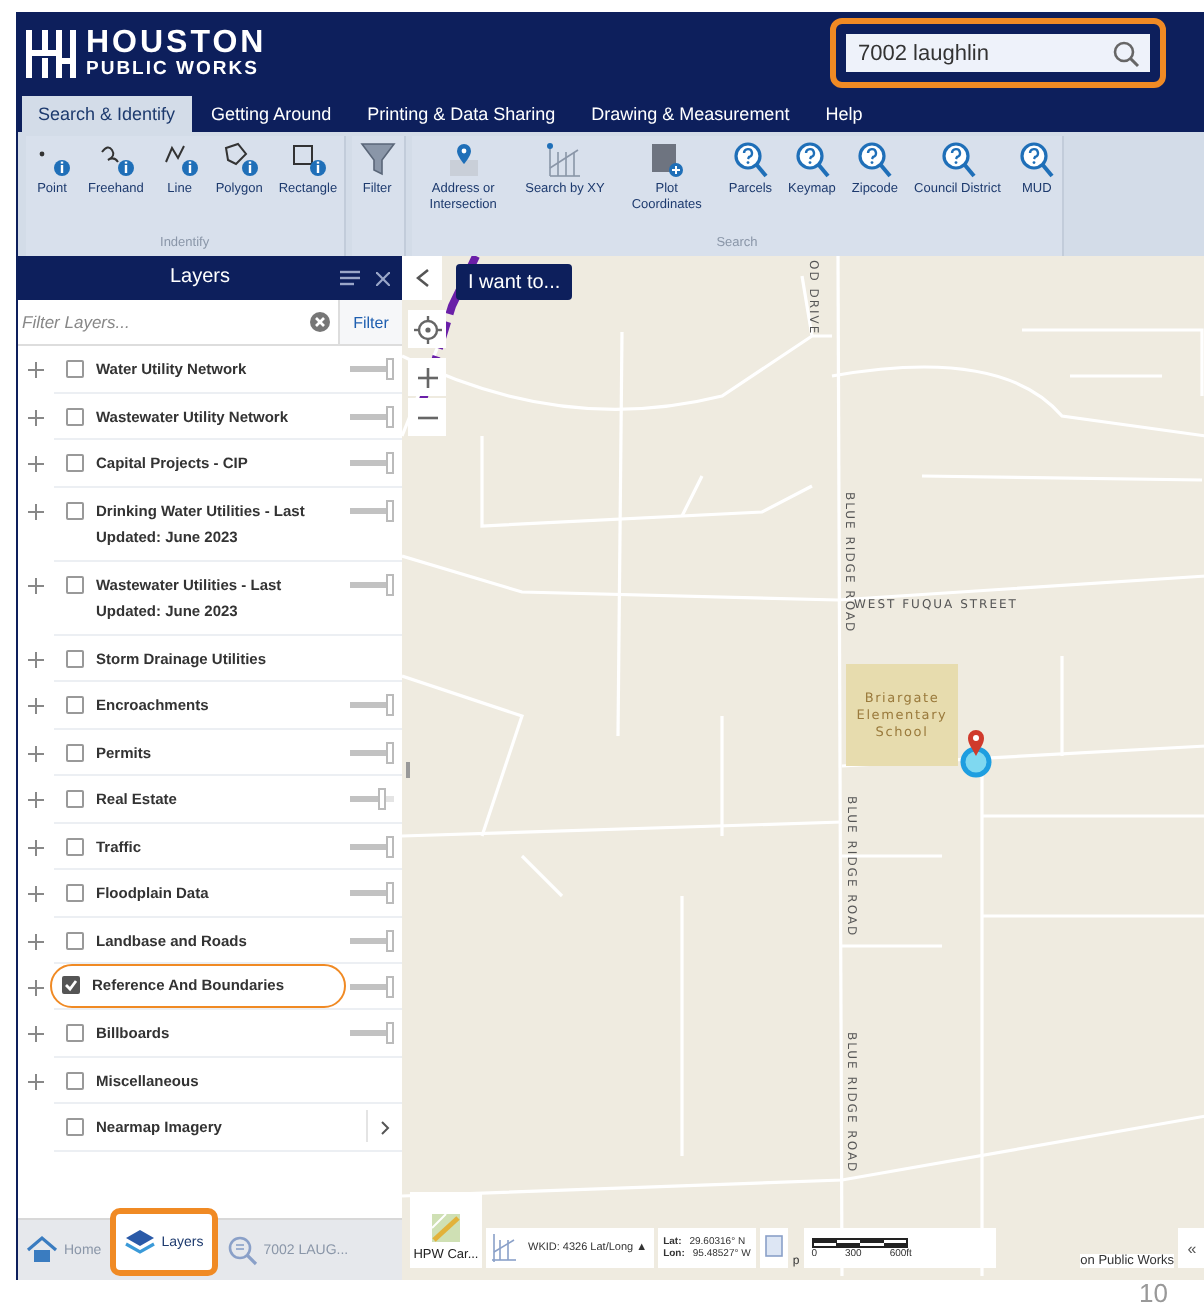  I want to click on location-pin-icon, so click(976, 754).